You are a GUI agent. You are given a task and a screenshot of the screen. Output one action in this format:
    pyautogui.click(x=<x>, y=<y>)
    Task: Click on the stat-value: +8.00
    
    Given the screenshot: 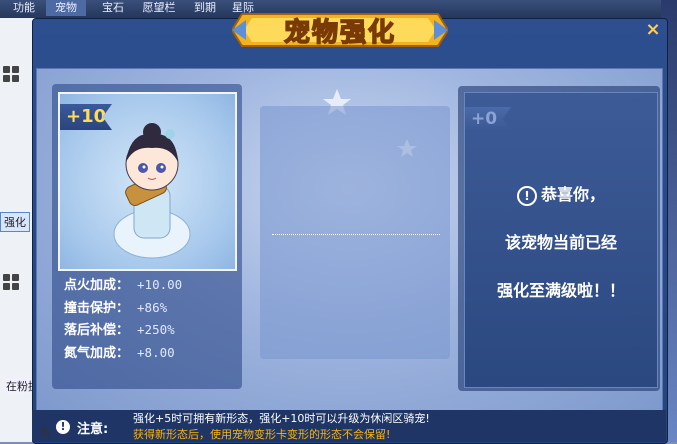 What is the action you would take?
    pyautogui.click(x=156, y=352)
    